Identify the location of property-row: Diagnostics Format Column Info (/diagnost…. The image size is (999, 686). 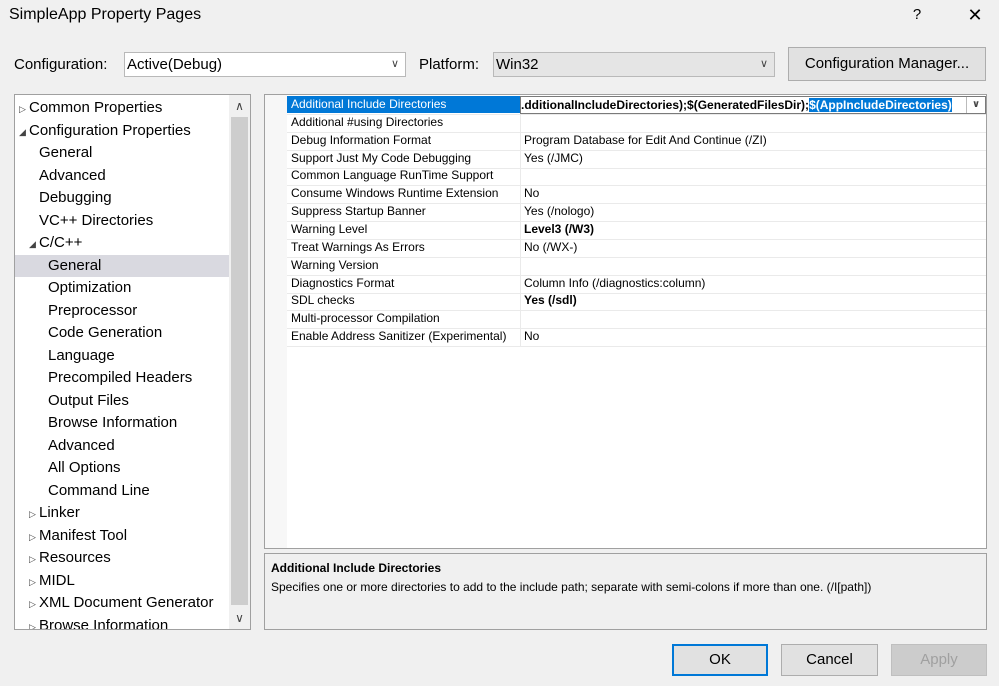
(636, 284).